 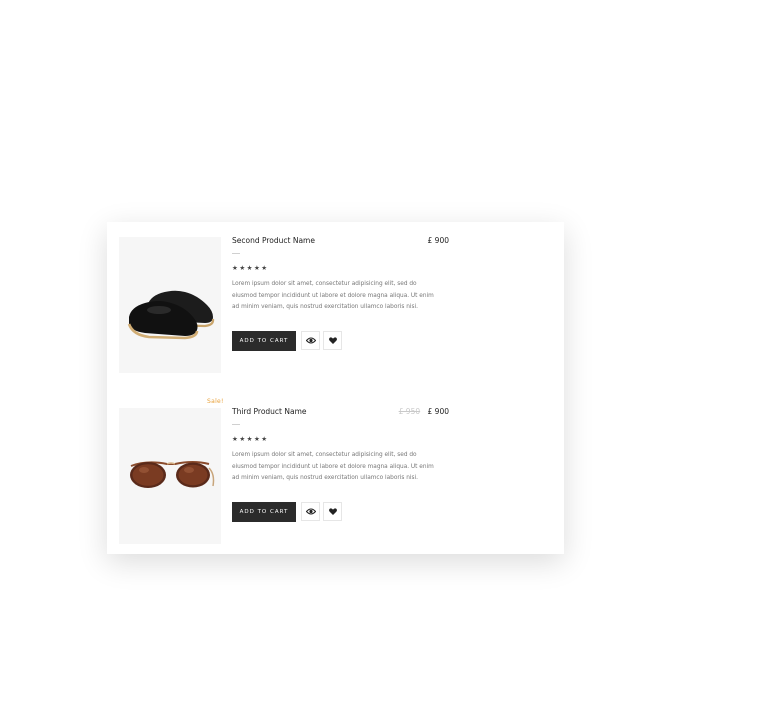 What do you see at coordinates (215, 401) in the screenshot?
I see `sale-badge: Sale!` at bounding box center [215, 401].